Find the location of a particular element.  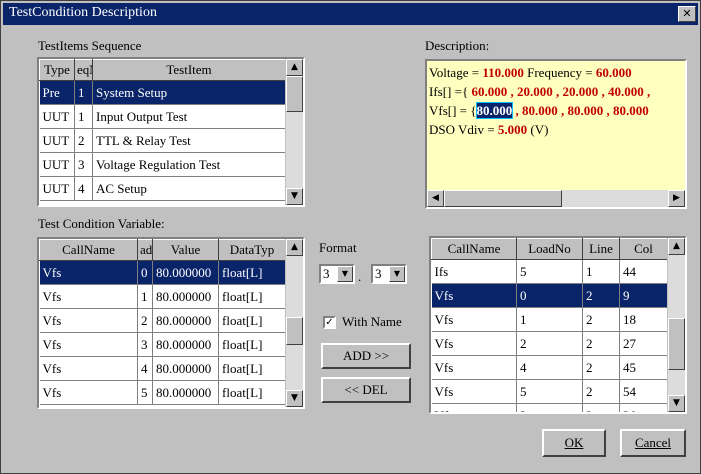

scroll-right-icon: ▶ is located at coordinates (676, 198).